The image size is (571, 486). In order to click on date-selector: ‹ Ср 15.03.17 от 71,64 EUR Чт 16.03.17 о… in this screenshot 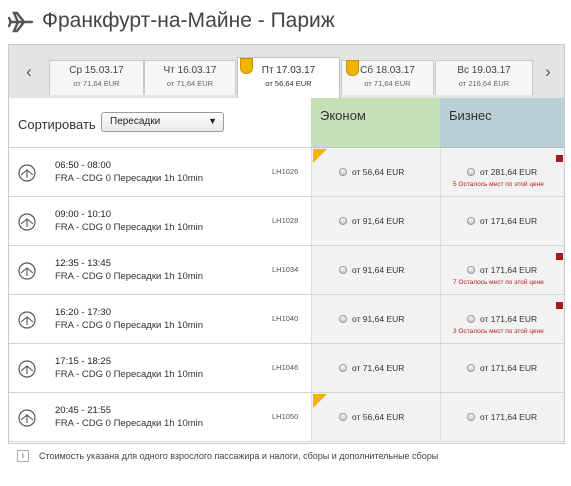, I will do `click(286, 72)`.